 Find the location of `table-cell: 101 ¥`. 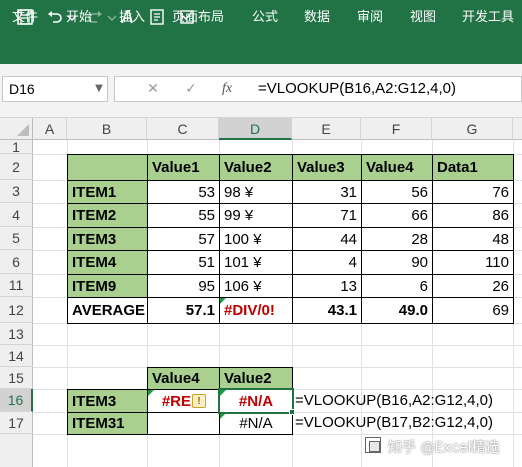

table-cell: 101 ¥ is located at coordinates (256, 262).